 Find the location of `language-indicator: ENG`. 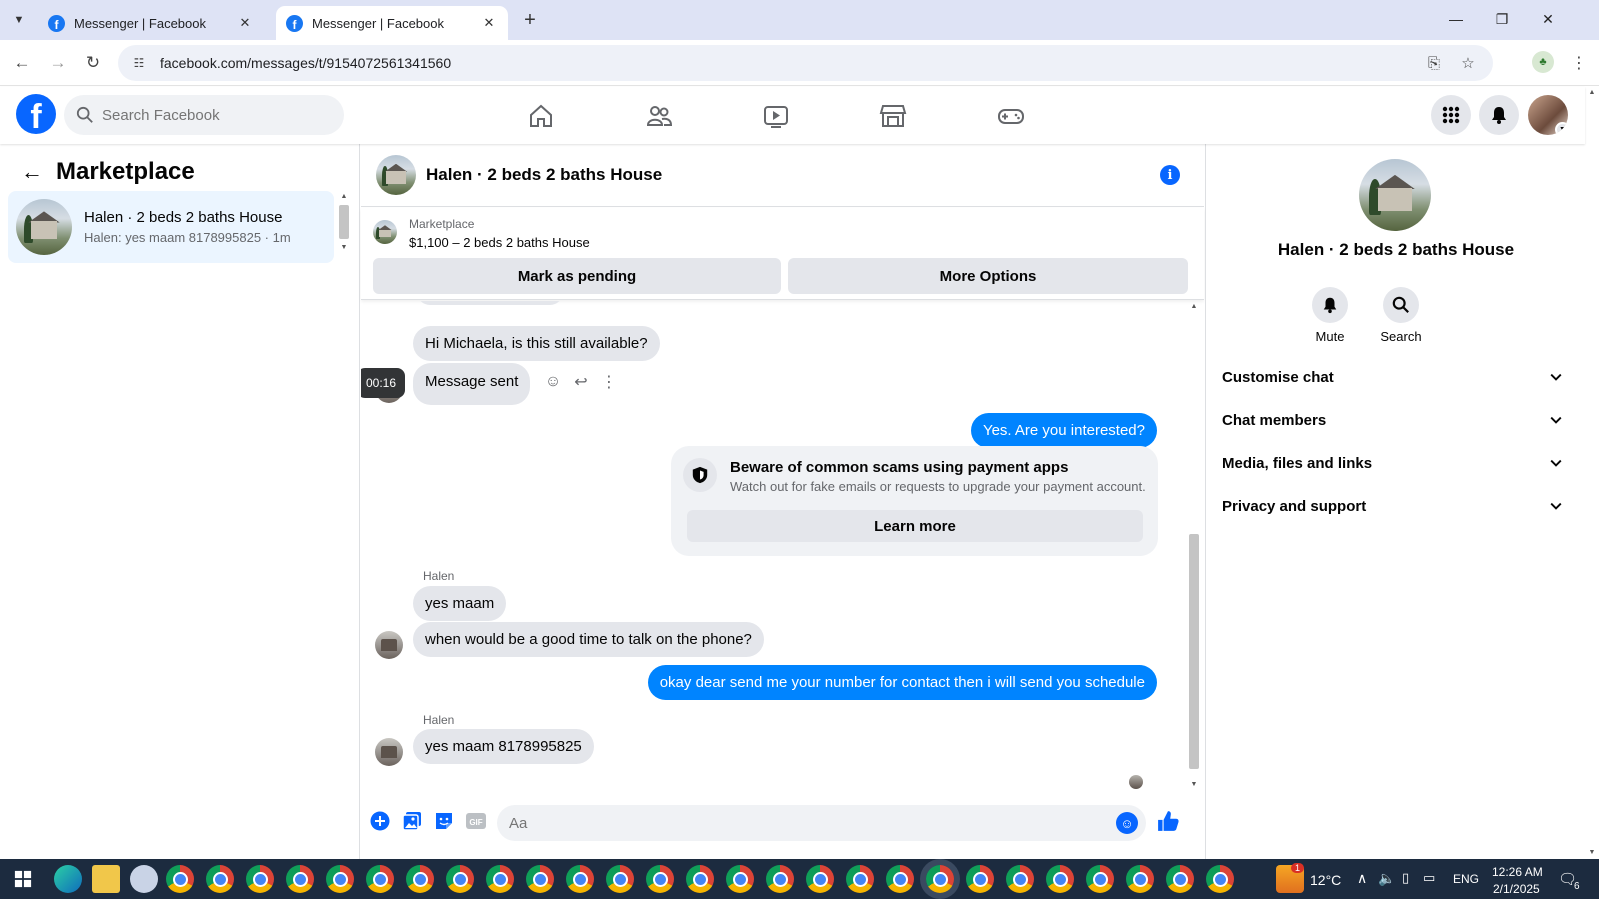

language-indicator: ENG is located at coordinates (1466, 879).